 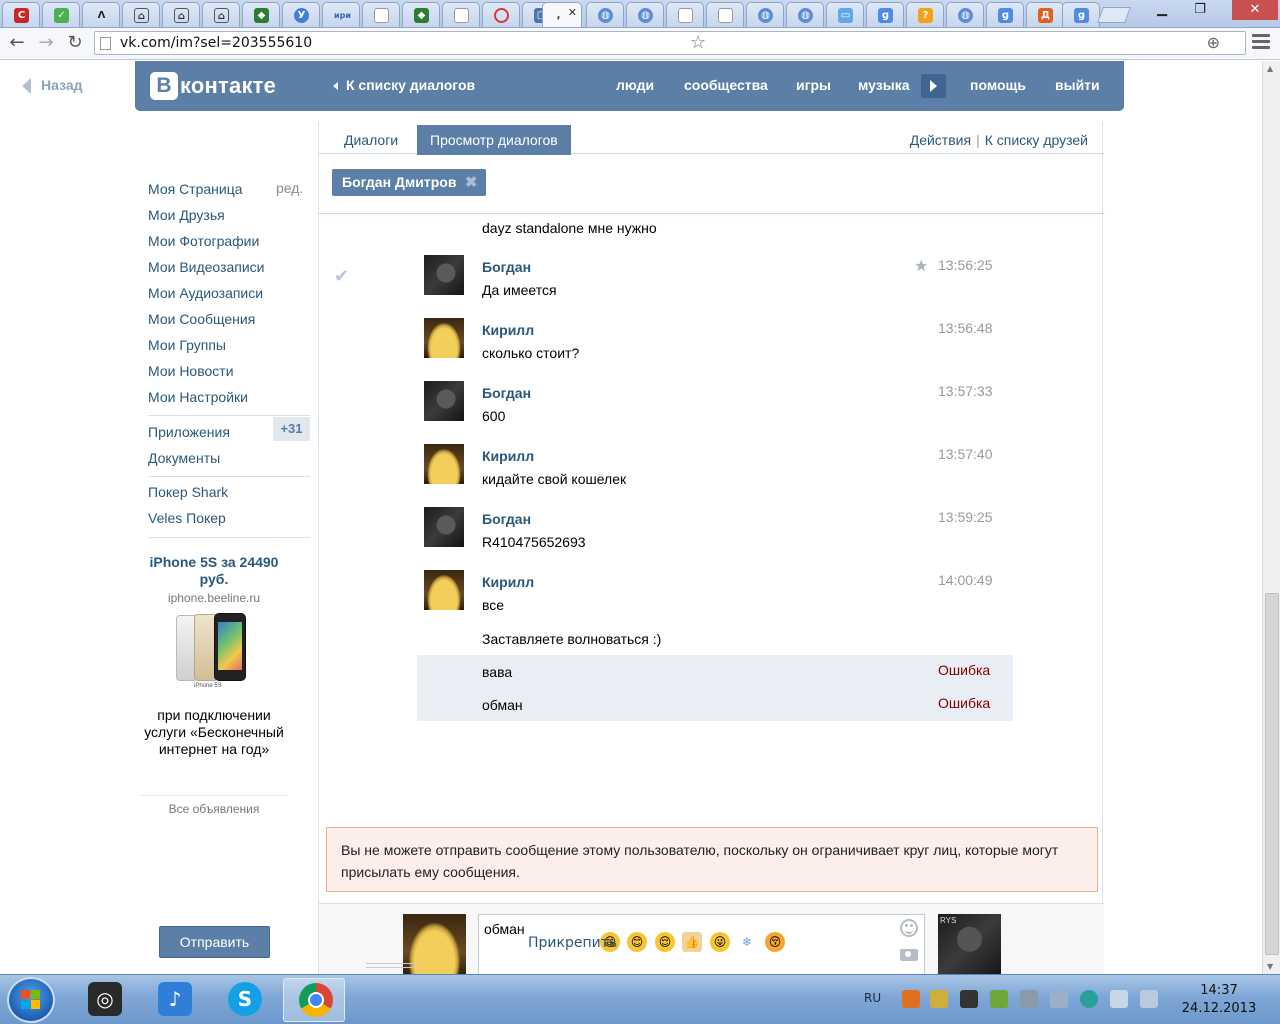 What do you see at coordinates (965, 454) in the screenshot?
I see `message-time: 13:57:40` at bounding box center [965, 454].